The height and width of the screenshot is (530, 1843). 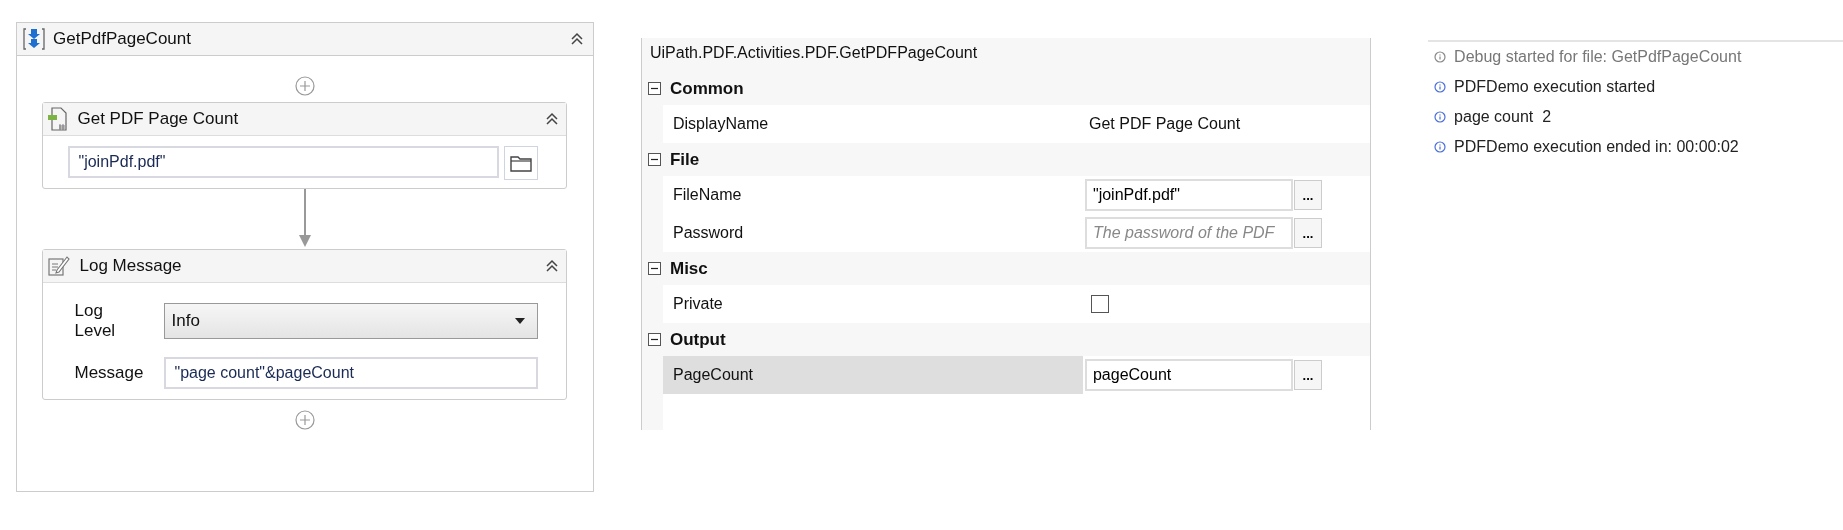 What do you see at coordinates (872, 195) in the screenshot?
I see `property-name: FileName` at bounding box center [872, 195].